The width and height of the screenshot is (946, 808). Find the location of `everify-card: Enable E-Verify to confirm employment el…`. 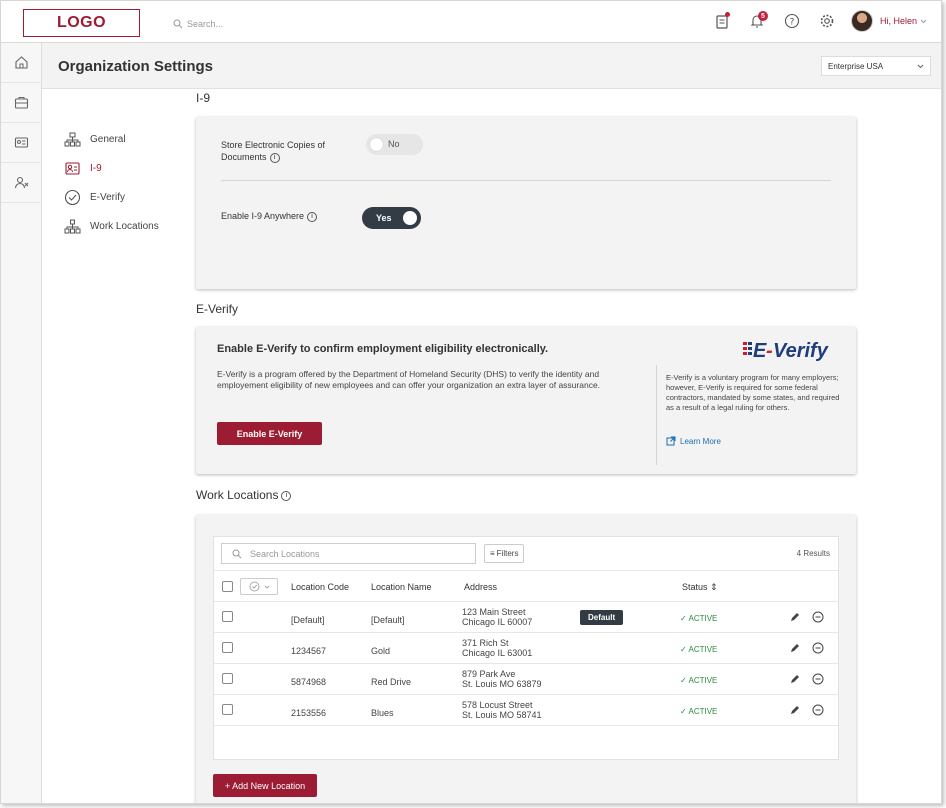

everify-card: Enable E-Verify to confirm employment el… is located at coordinates (526, 400).